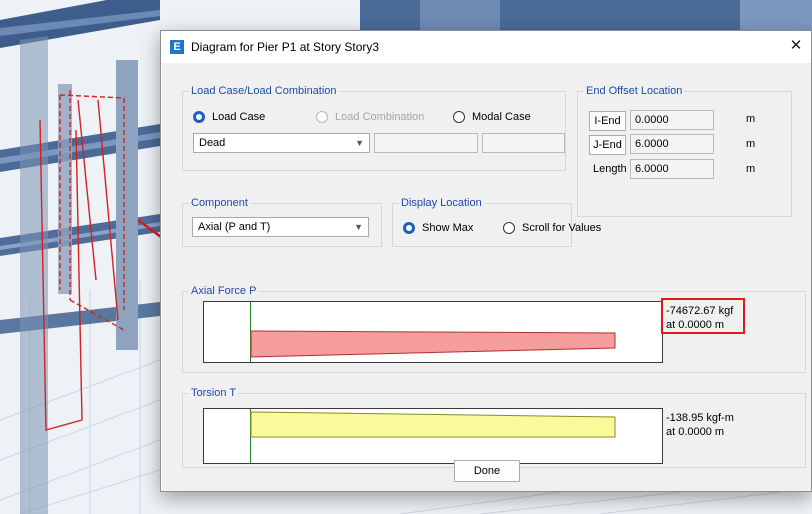 Image resolution: width=812 pixels, height=514 pixels. I want to click on j-end-field: 6.0000, so click(672, 144).